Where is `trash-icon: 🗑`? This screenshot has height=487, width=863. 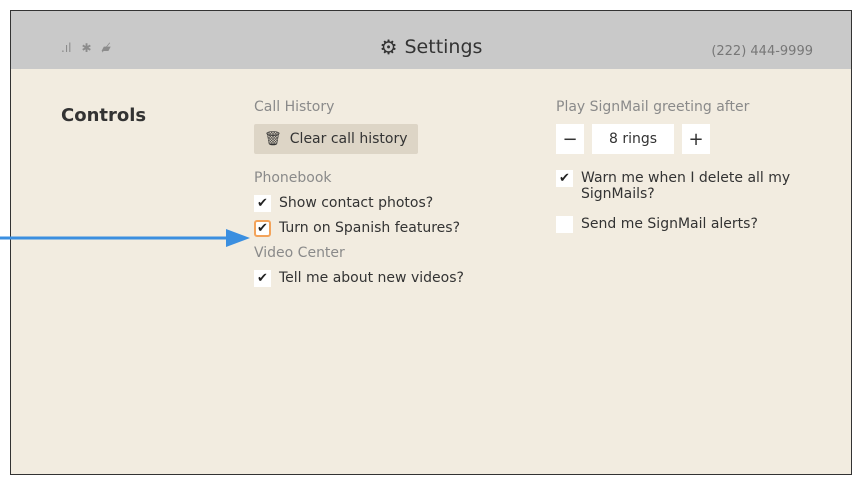
trash-icon: 🗑 is located at coordinates (273, 139).